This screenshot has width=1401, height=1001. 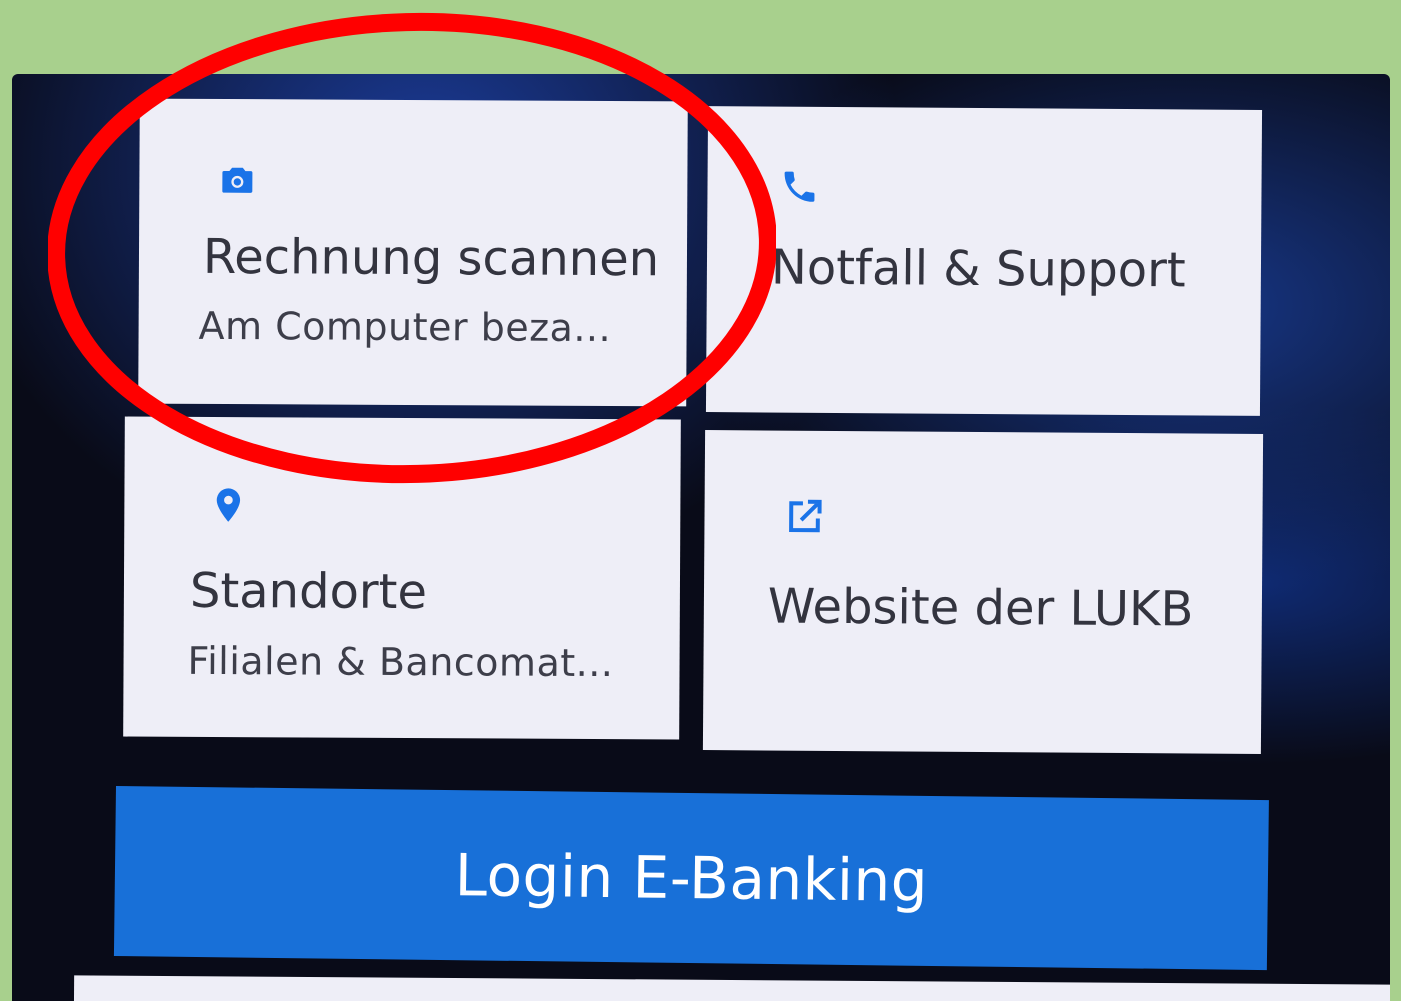 What do you see at coordinates (978, 269) in the screenshot?
I see `tile-title: Notfall & Support` at bounding box center [978, 269].